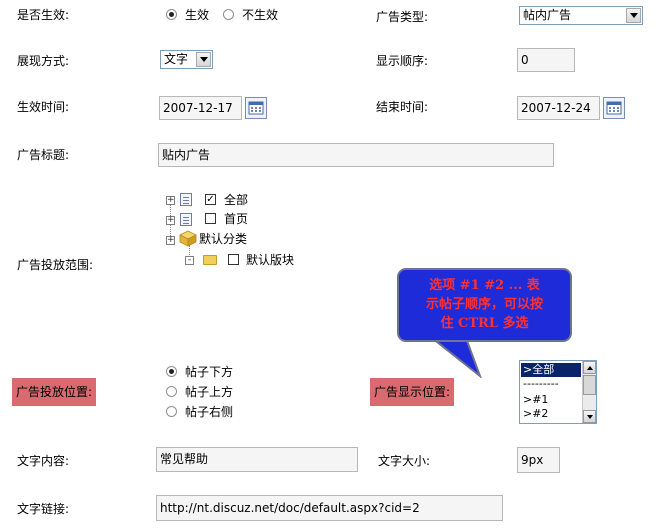 Image resolution: width=661 pixels, height=528 pixels. Describe the element at coordinates (458, 356) in the screenshot. I see `callout-pointer` at that location.